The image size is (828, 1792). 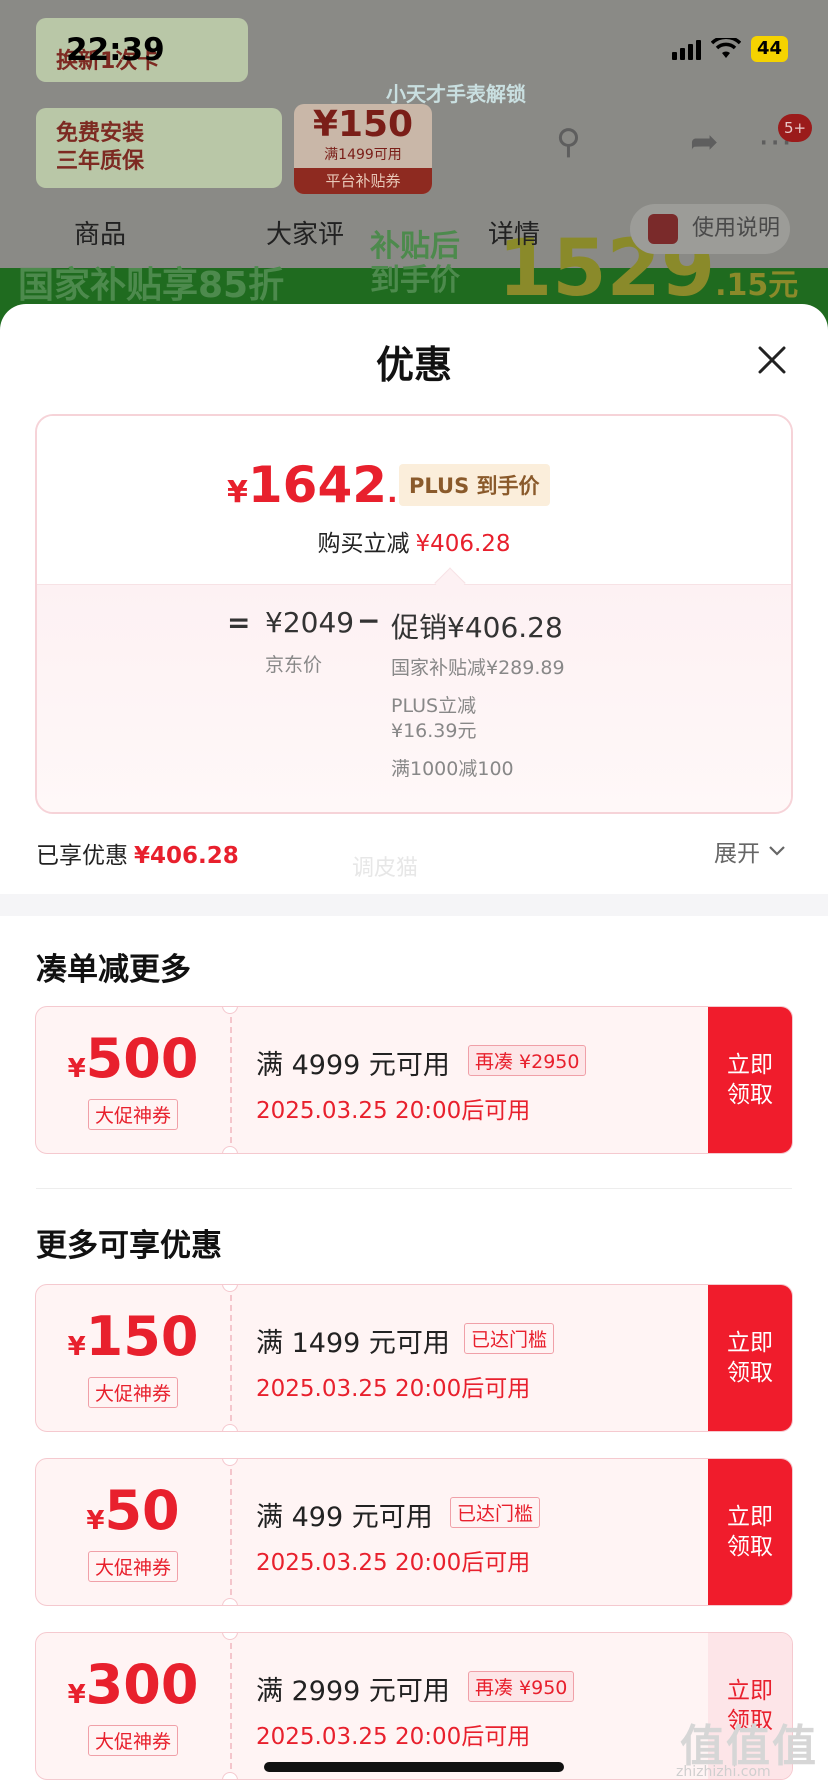 I want to click on promo-item-threshold: 满1000减100, so click(x=452, y=769).